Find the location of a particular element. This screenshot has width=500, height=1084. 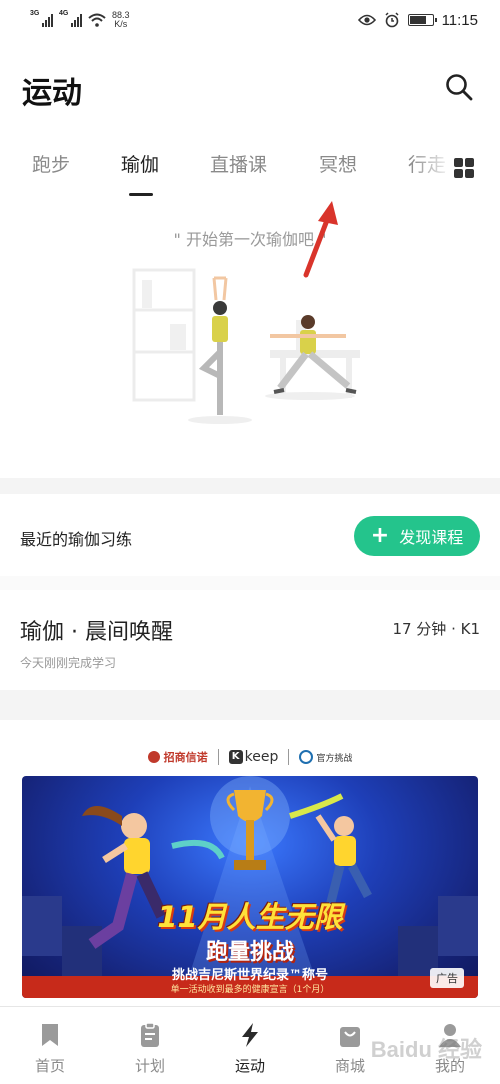

category-tabs: 跑步 瑜伽 直播课 冥想 行走 is located at coordinates (250, 173).